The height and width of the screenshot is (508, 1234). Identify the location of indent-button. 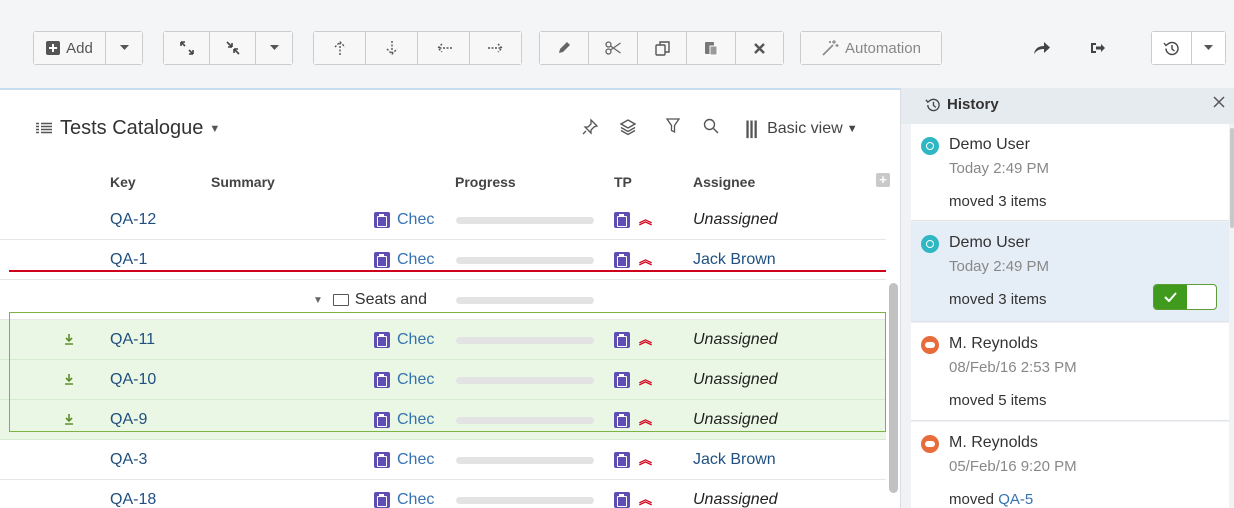
(495, 48).